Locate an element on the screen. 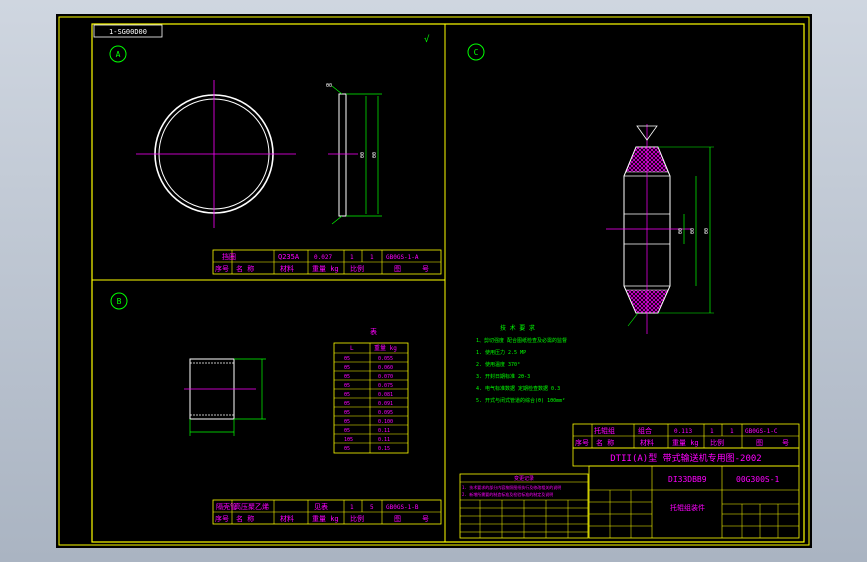  hdr-b-weight: 重量 kg is located at coordinates (325, 519).